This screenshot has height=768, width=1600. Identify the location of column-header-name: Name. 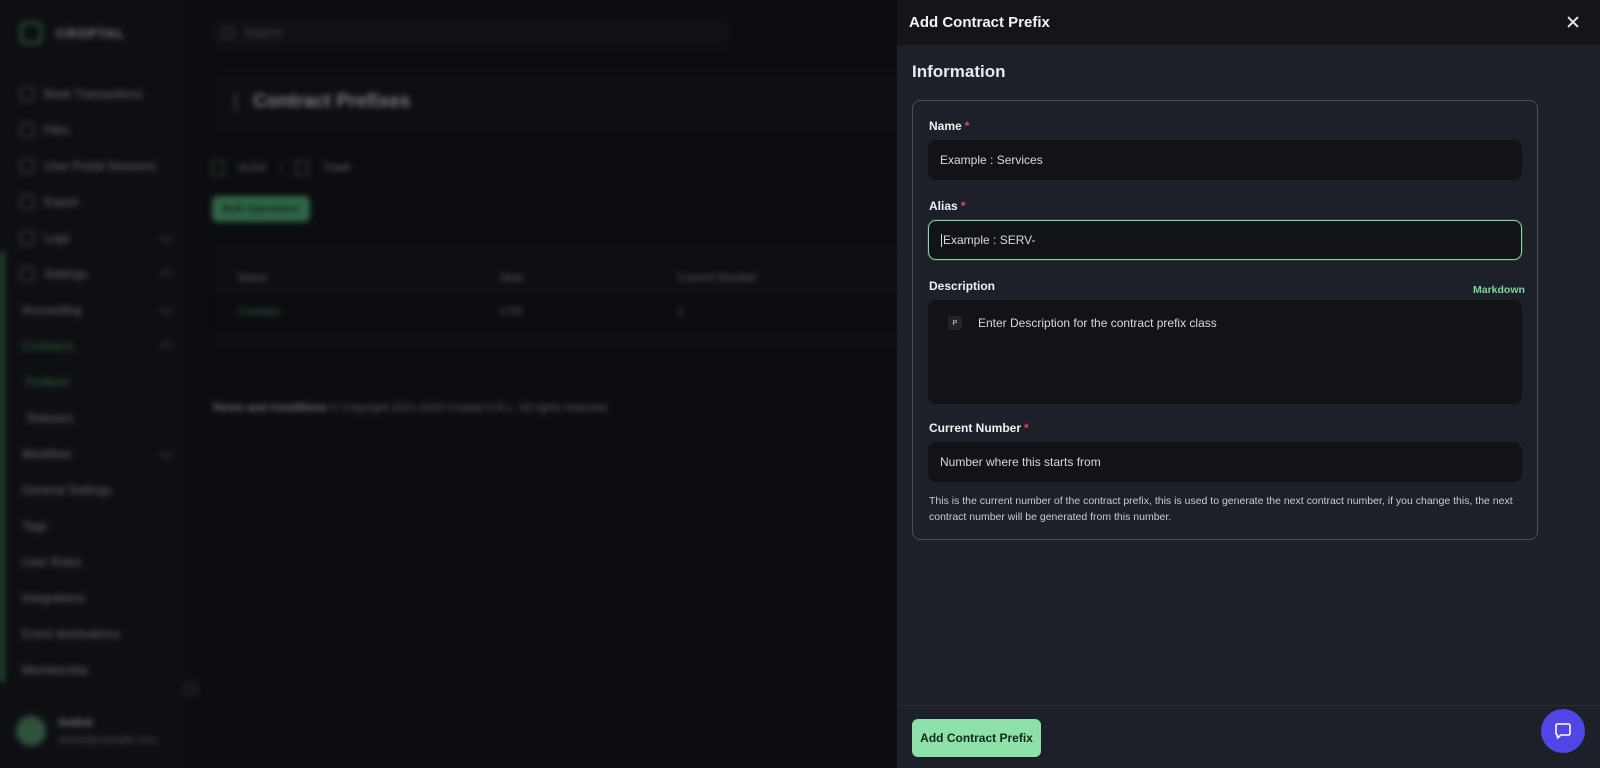
(252, 278).